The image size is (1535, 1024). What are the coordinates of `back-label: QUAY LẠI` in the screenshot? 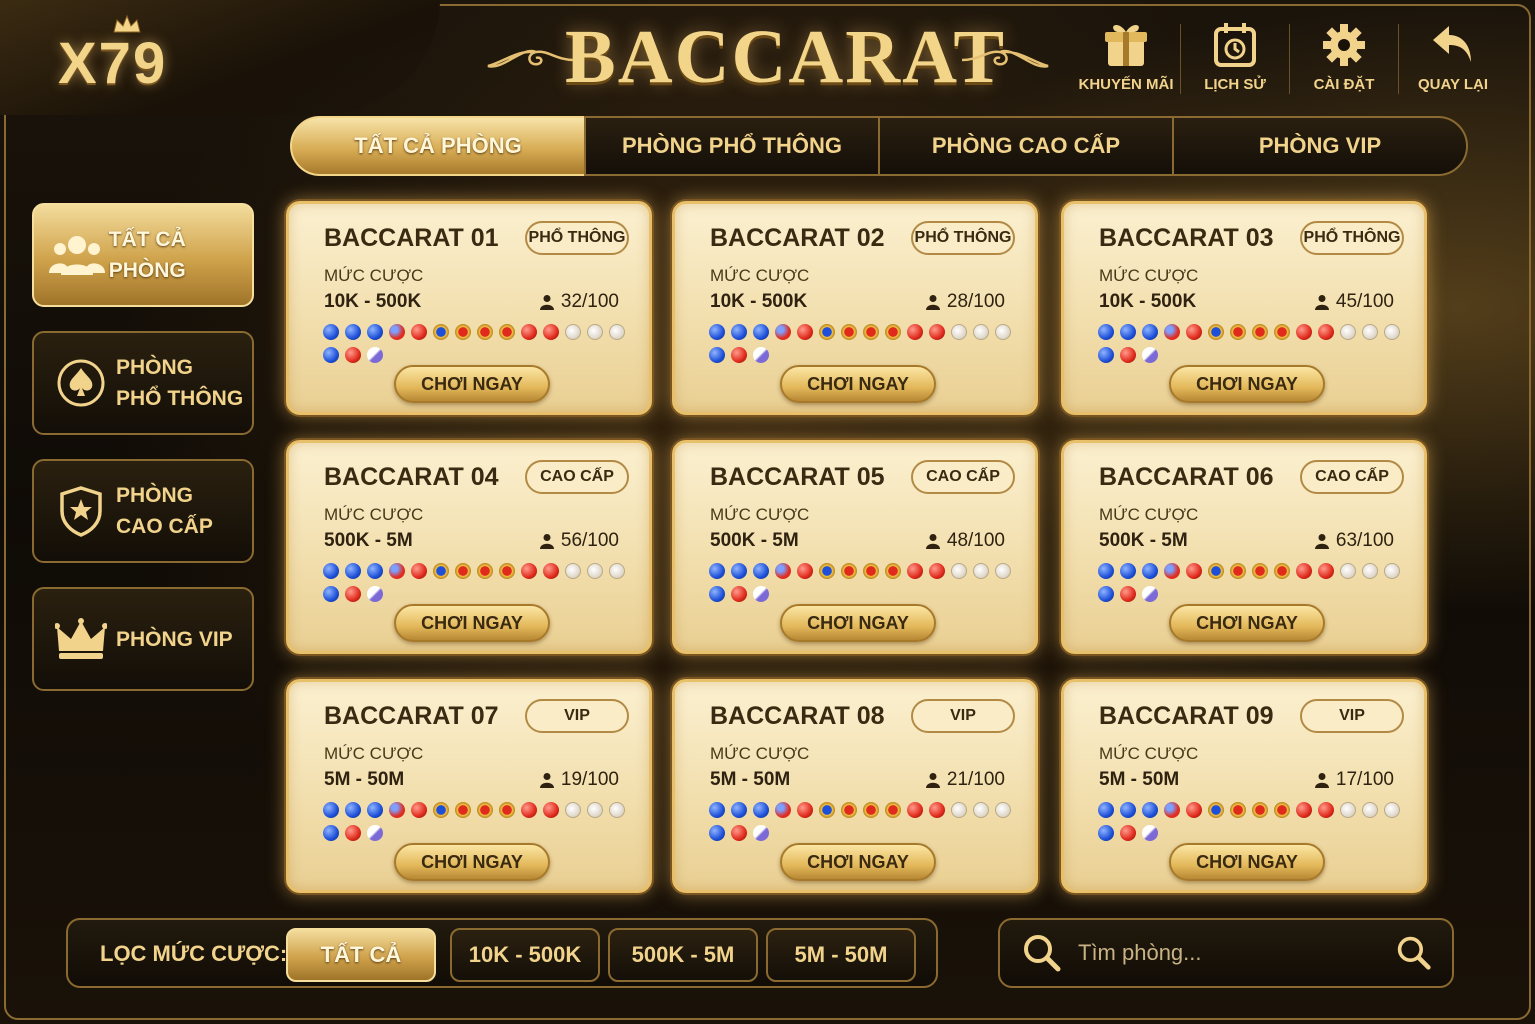 It's located at (1453, 84).